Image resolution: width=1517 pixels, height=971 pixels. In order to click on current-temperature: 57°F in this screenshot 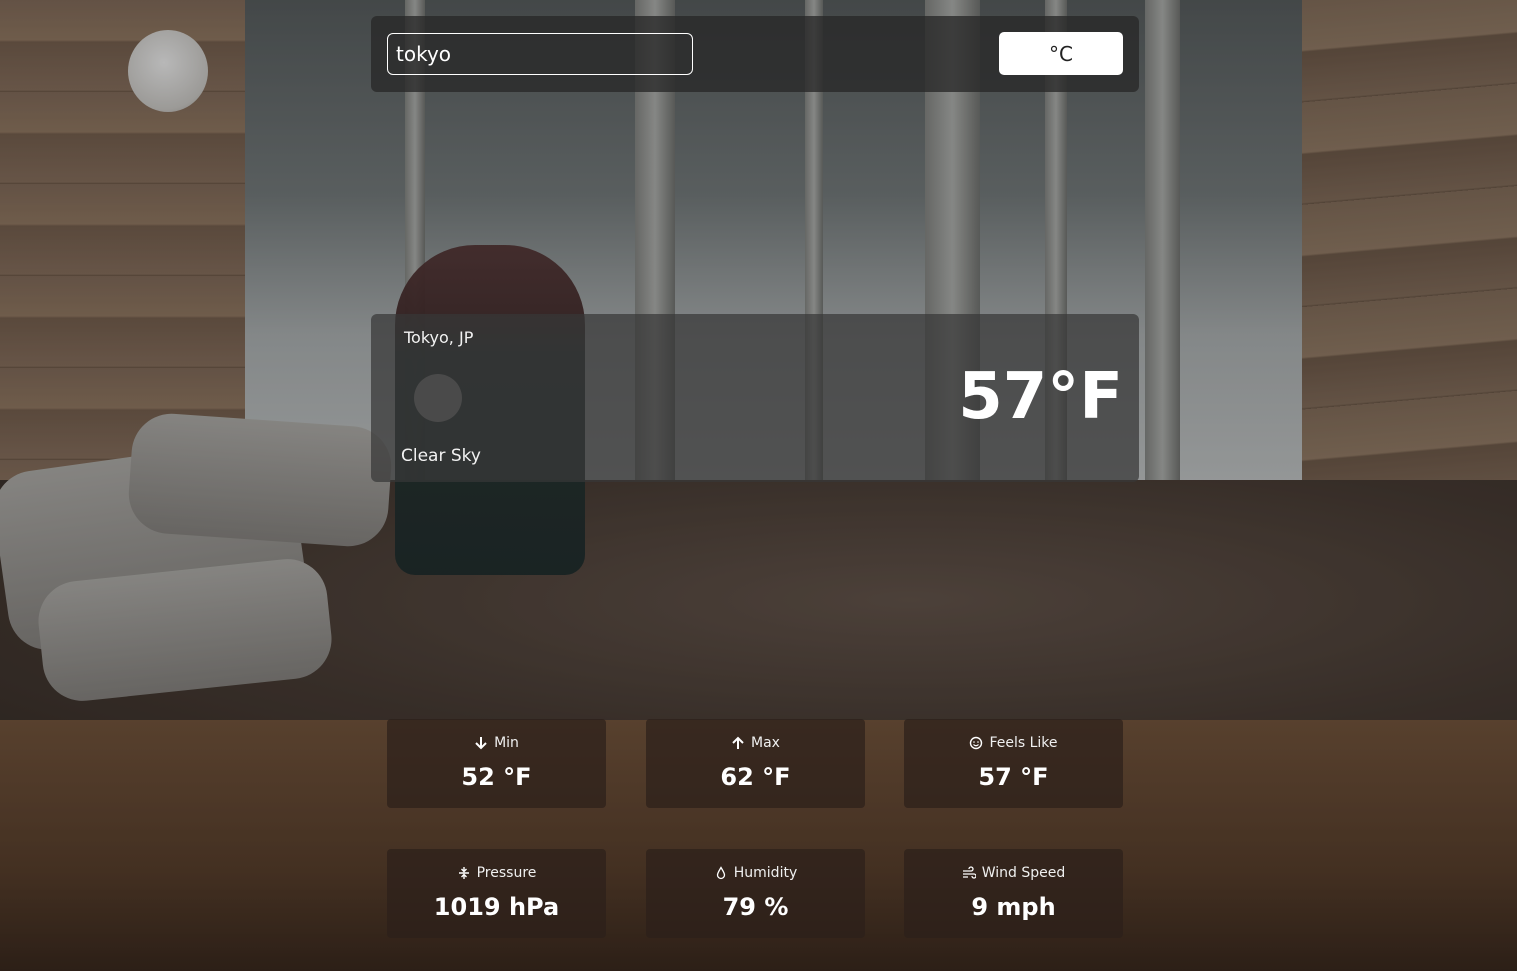, I will do `click(1040, 397)`.